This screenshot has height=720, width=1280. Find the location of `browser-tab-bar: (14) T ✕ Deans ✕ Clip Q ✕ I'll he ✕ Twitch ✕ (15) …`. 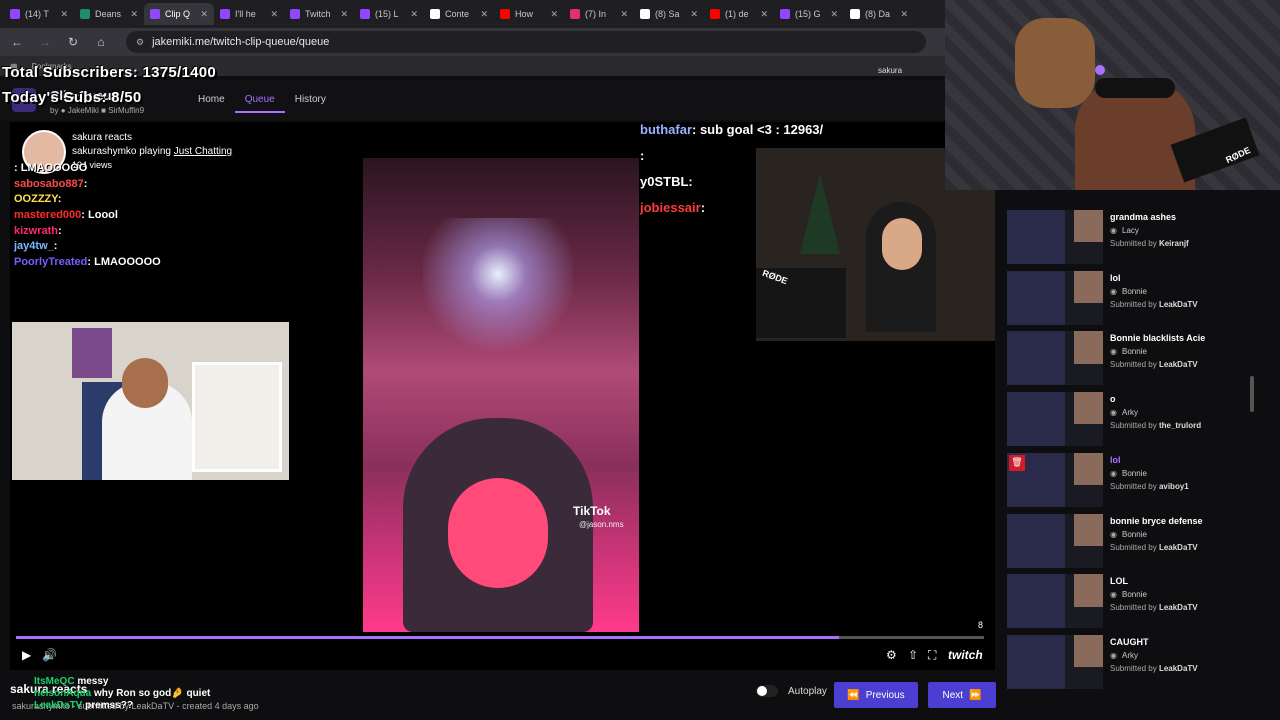

browser-tab-bar: (14) T ✕ Deans ✕ Clip Q ✕ I'll he ✕ Twitch ✕ (15) … is located at coordinates (472, 14).